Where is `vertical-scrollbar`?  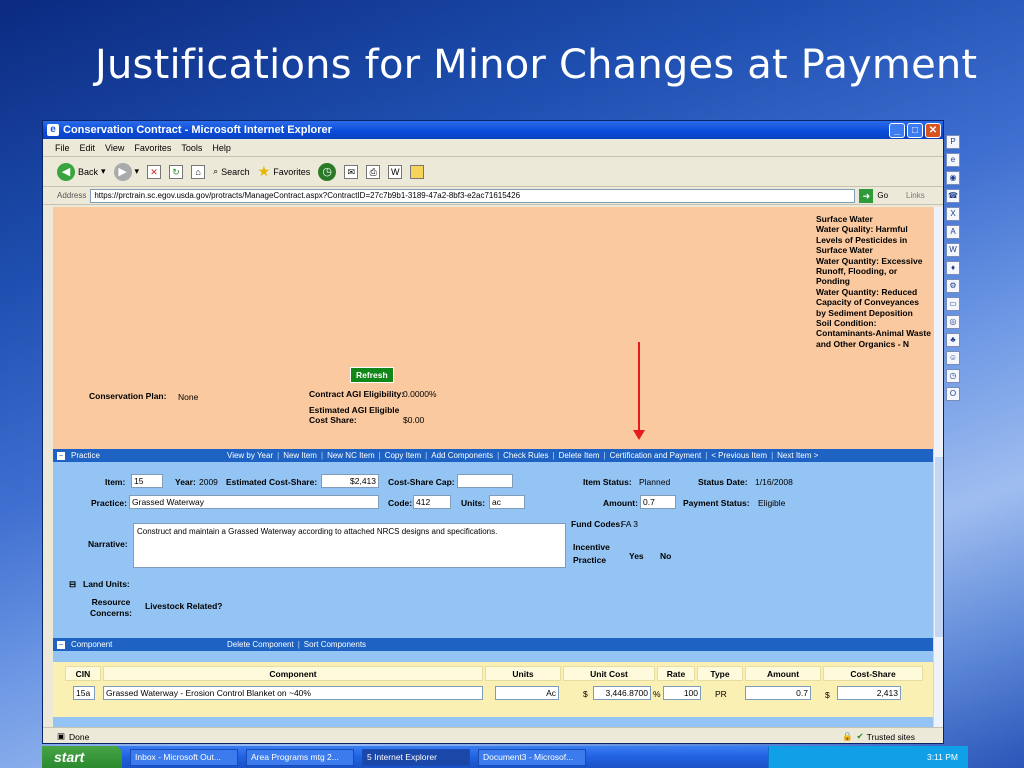
vertical-scrollbar is located at coordinates (938, 467).